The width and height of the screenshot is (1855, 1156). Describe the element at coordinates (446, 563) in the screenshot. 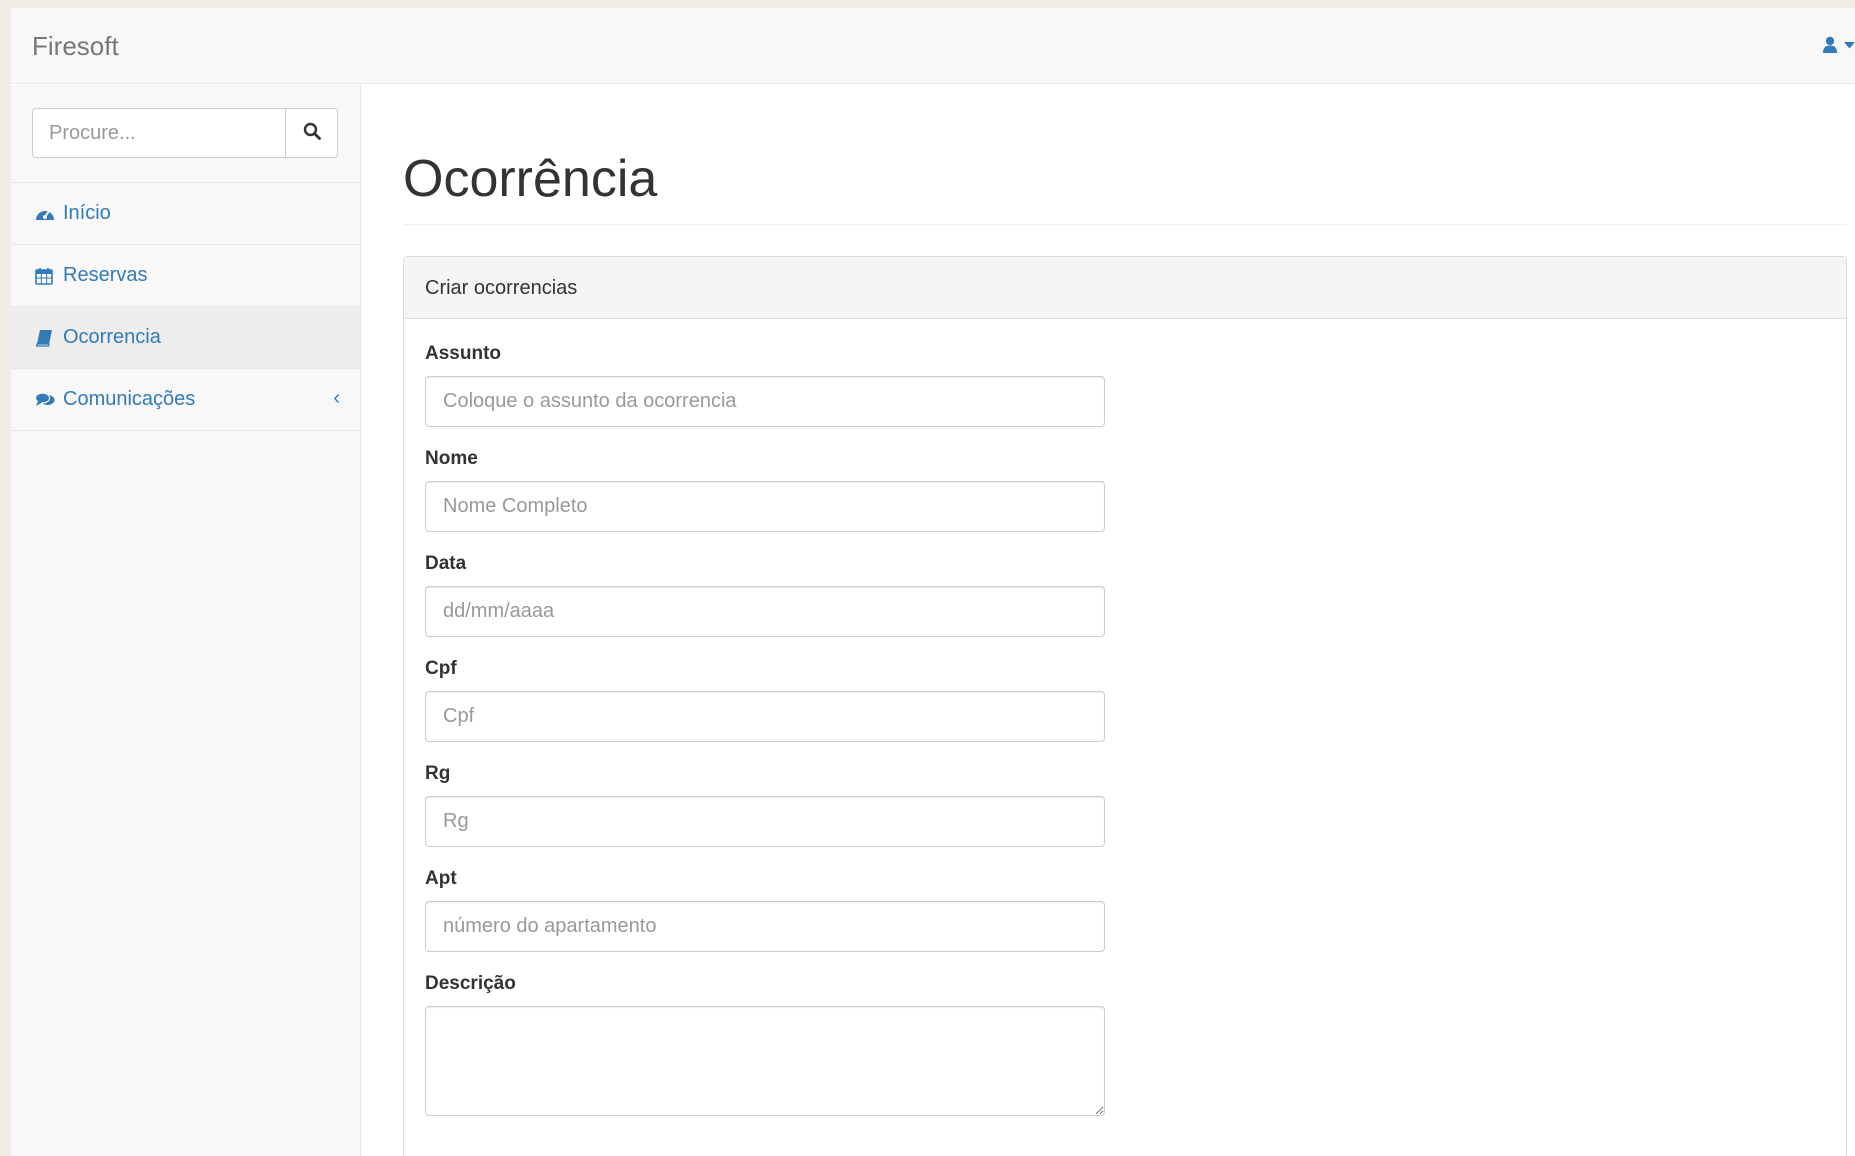

I see `data-label: Data` at that location.